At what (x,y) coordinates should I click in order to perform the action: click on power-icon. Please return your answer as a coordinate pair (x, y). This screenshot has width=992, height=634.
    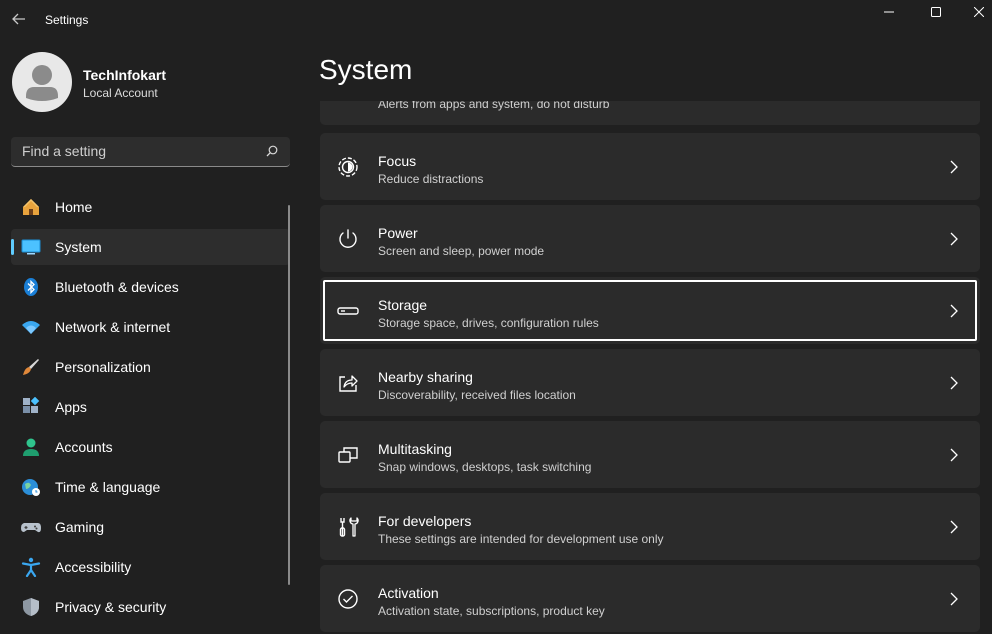
    Looking at the image, I should click on (348, 239).